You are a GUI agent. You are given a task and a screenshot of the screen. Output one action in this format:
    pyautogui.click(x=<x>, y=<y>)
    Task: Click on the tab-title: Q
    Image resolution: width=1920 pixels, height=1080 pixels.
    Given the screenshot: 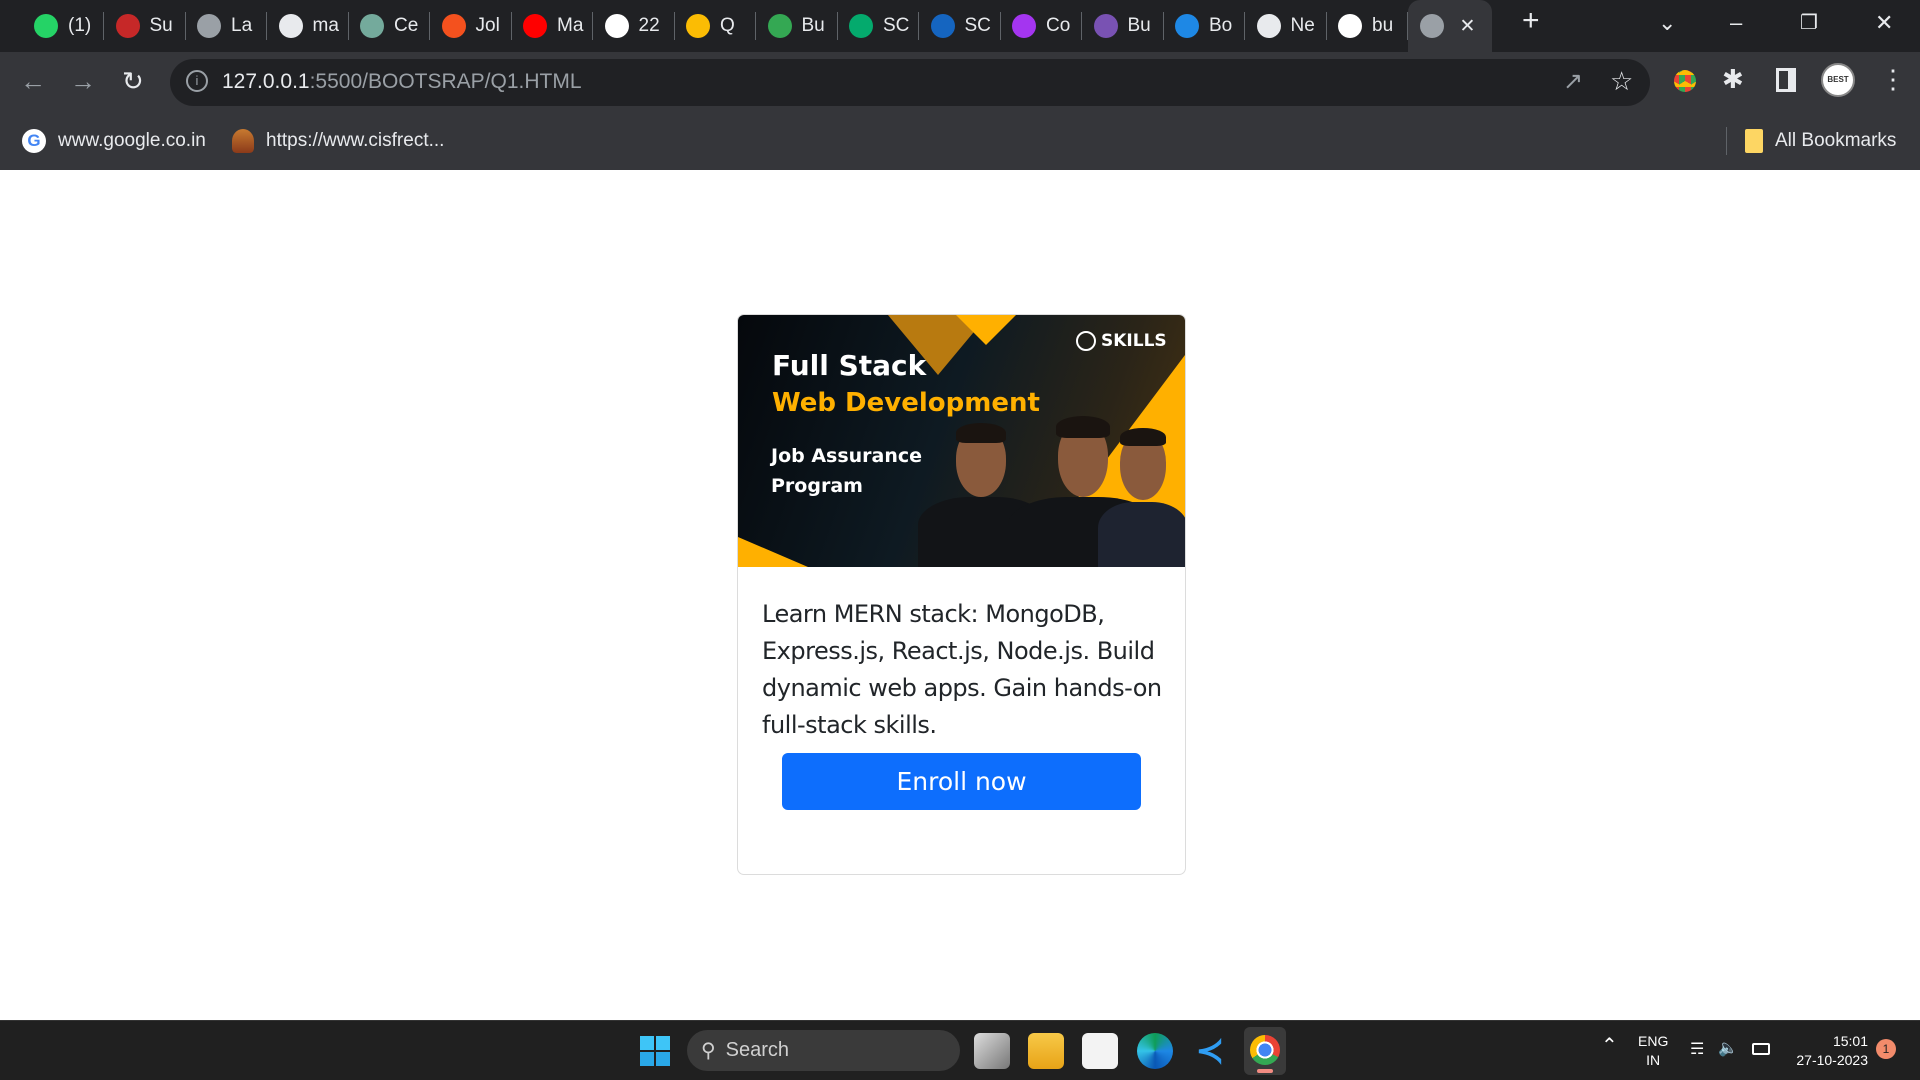 What is the action you would take?
    pyautogui.click(x=727, y=25)
    